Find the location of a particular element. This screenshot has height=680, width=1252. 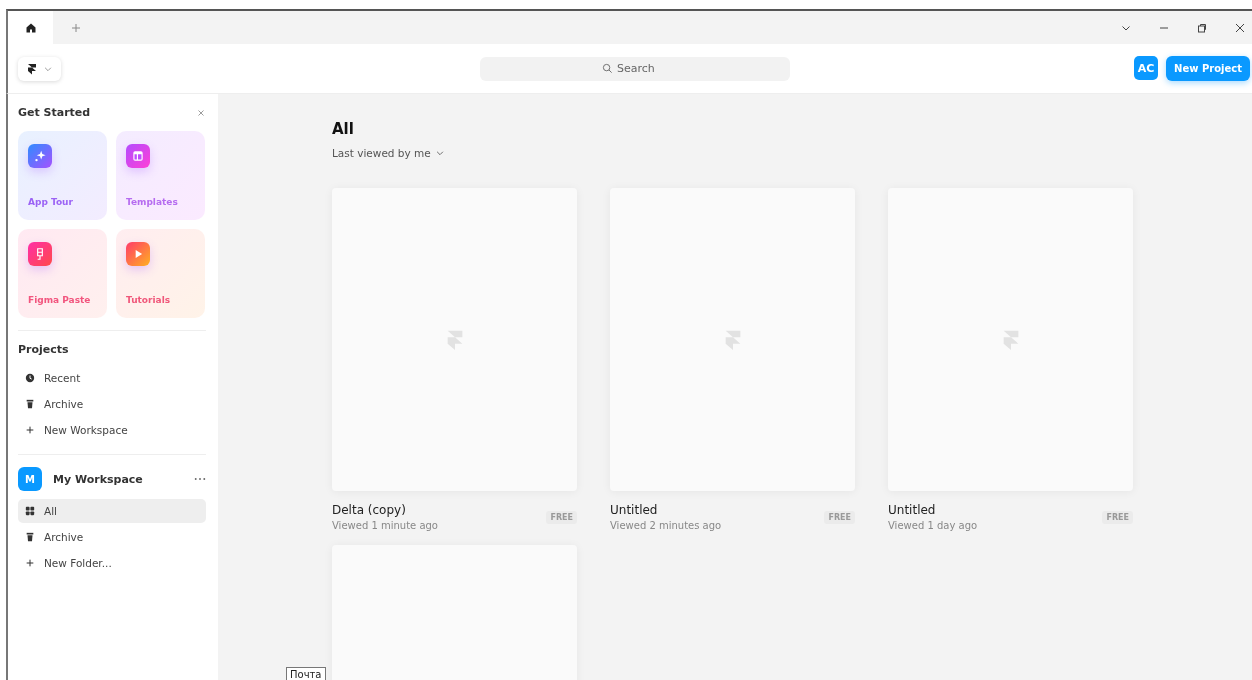

logo-menu-button is located at coordinates (39, 68).